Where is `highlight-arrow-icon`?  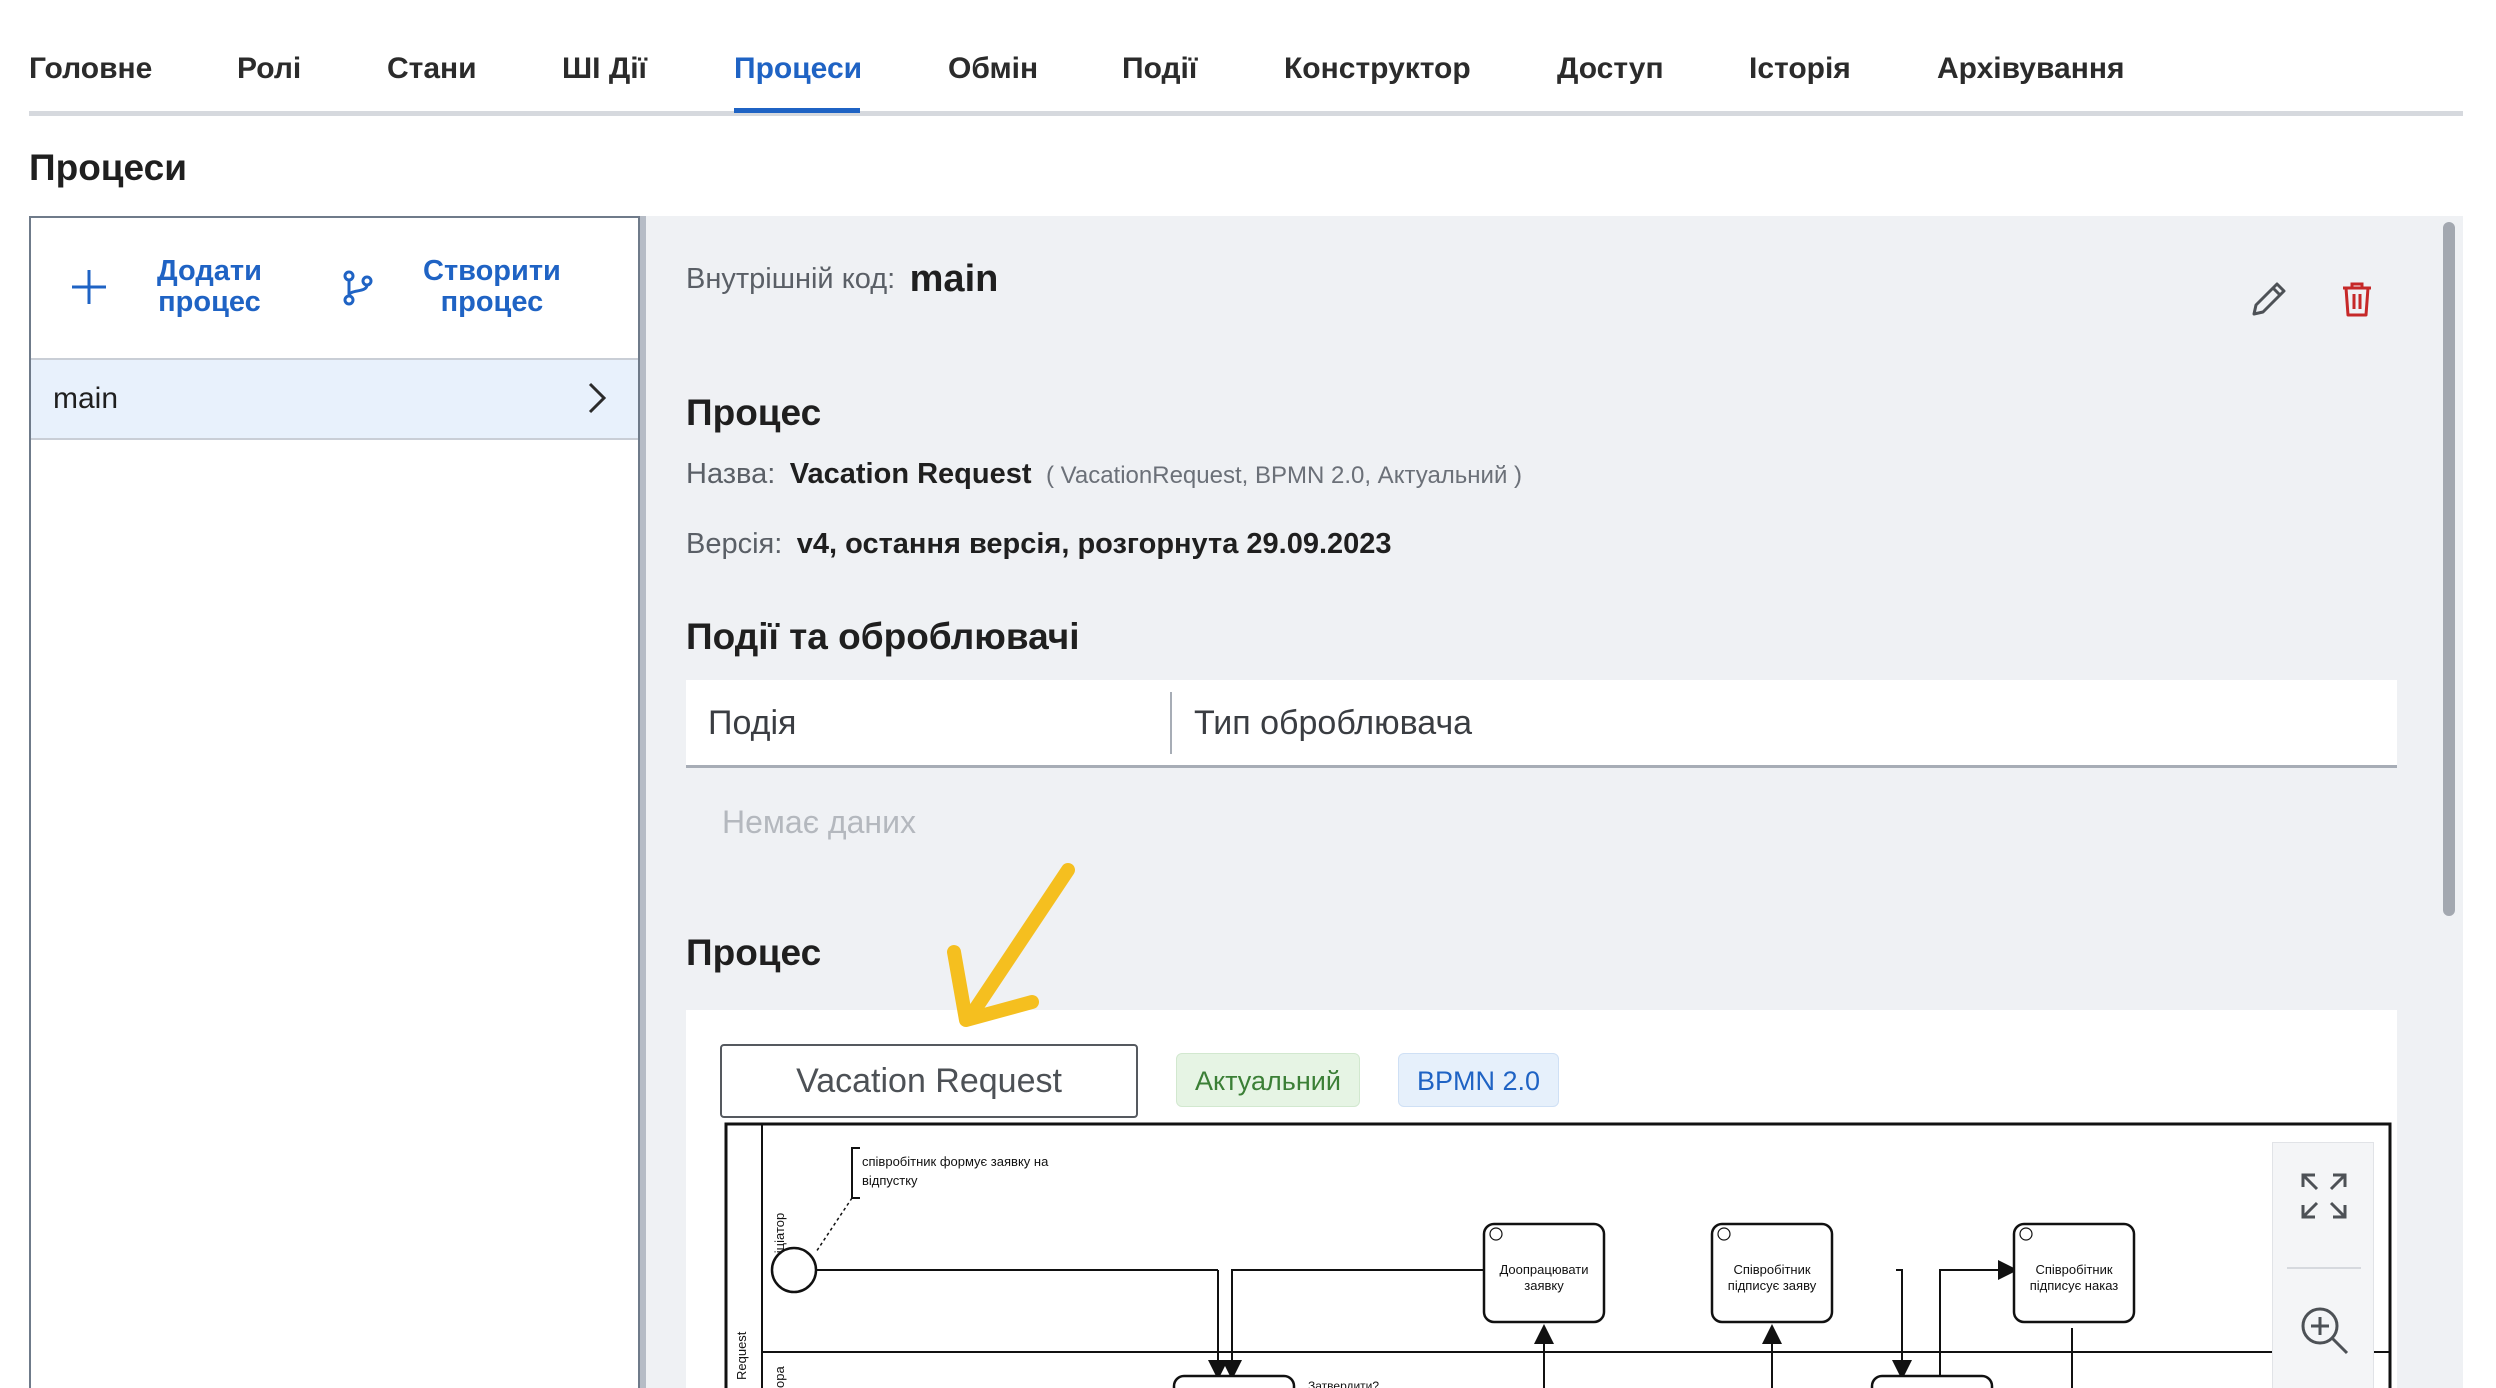
highlight-arrow-icon is located at coordinates (1011, 945).